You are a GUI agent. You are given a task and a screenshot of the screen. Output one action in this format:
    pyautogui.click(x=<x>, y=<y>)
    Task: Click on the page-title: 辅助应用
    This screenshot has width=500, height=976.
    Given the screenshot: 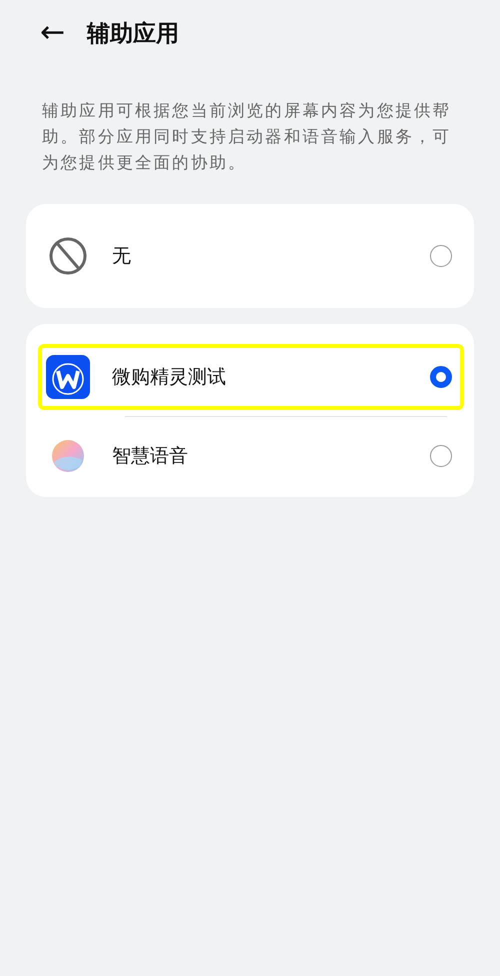 What is the action you would take?
    pyautogui.click(x=133, y=34)
    